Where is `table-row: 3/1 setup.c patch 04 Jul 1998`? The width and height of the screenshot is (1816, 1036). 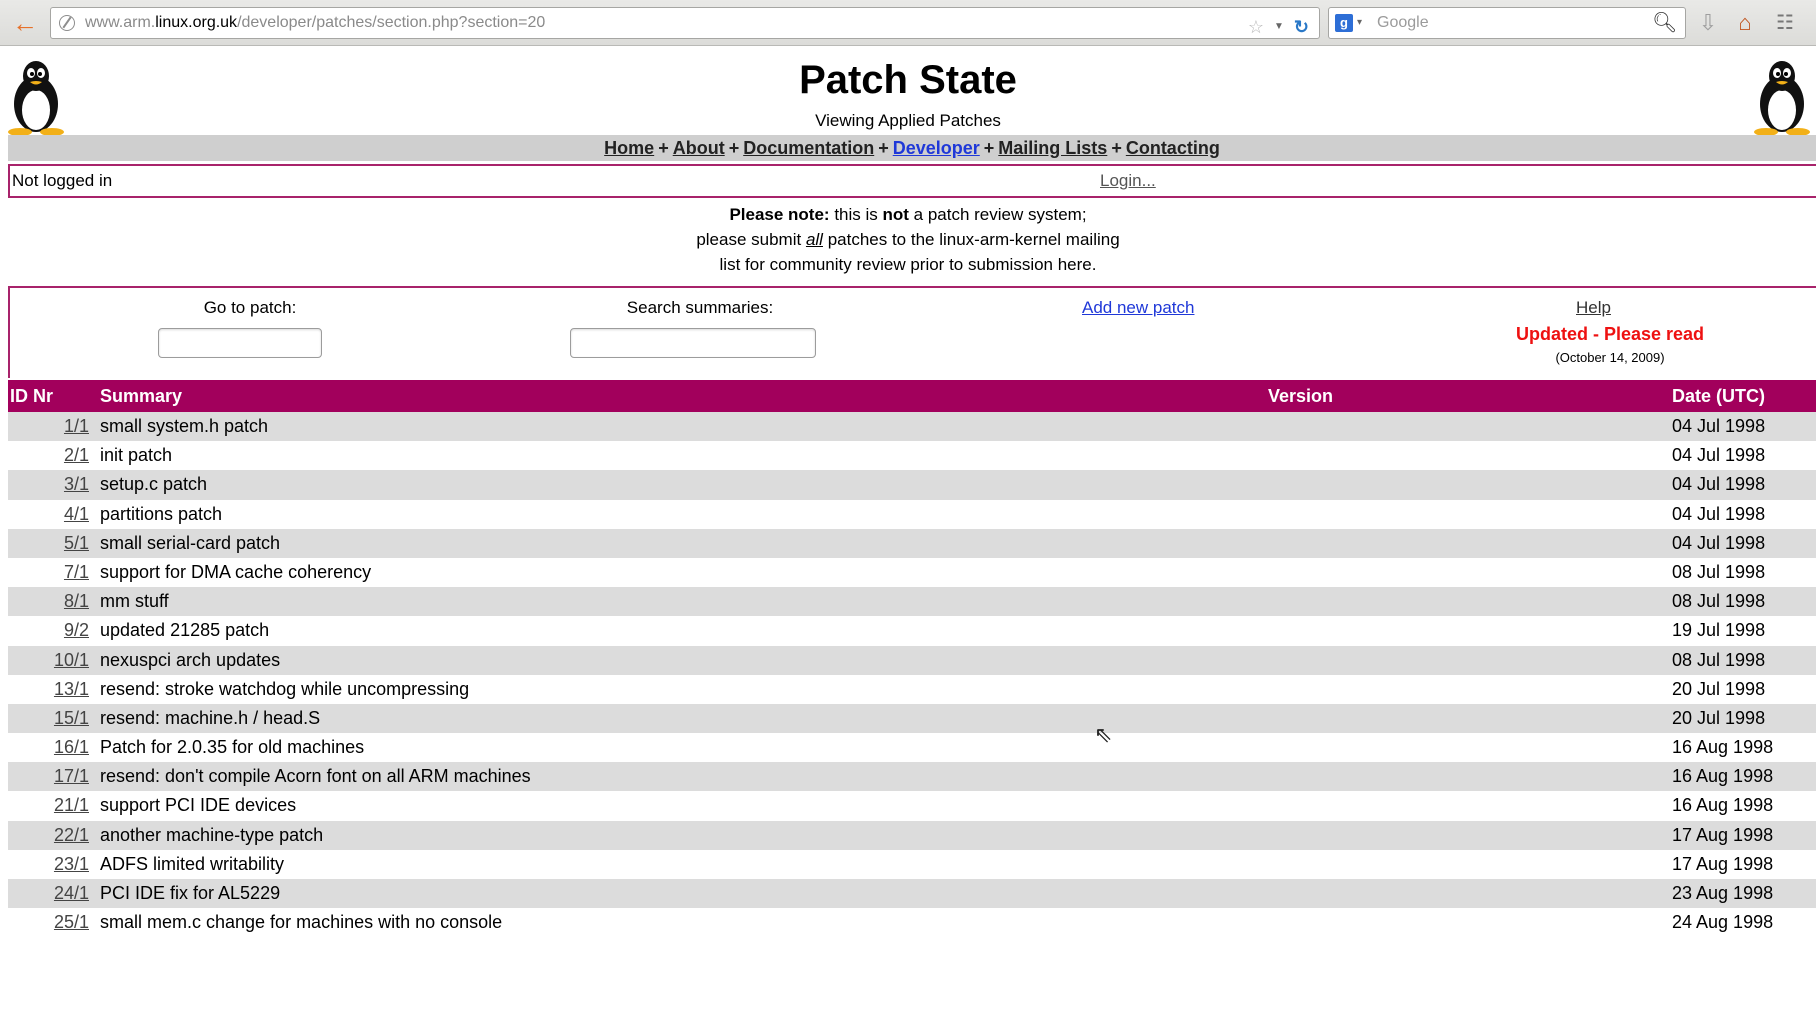
table-row: 3/1 setup.c patch 04 Jul 1998 is located at coordinates (912, 485).